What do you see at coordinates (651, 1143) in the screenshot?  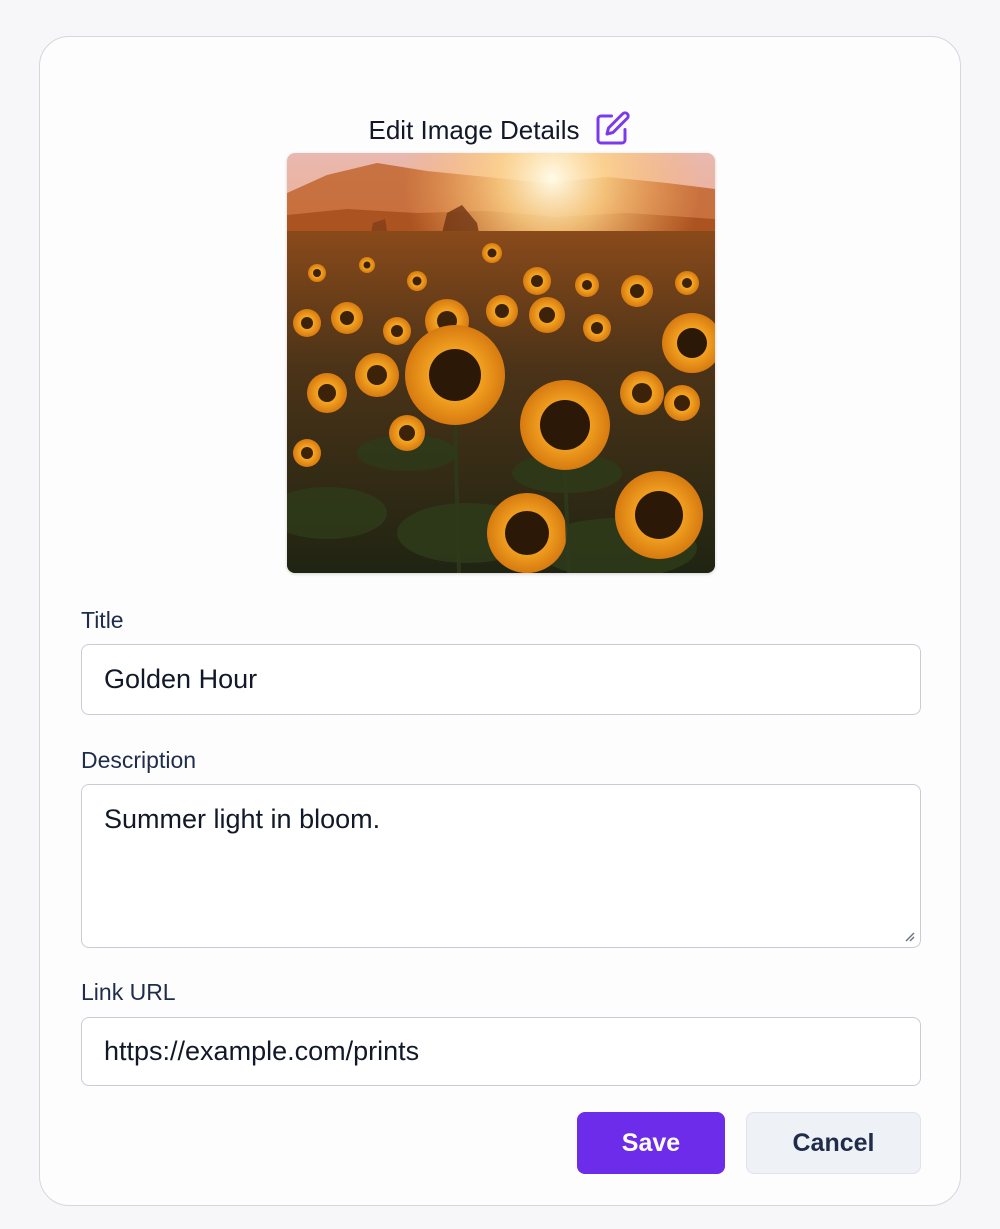 I see `save-button: Save` at bounding box center [651, 1143].